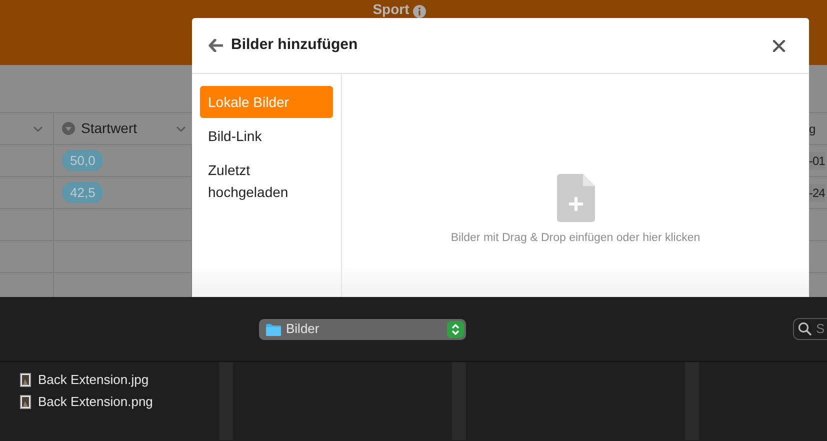 The image size is (827, 441). What do you see at coordinates (83, 161) in the screenshot?
I see `value-tag: 50,0` at bounding box center [83, 161].